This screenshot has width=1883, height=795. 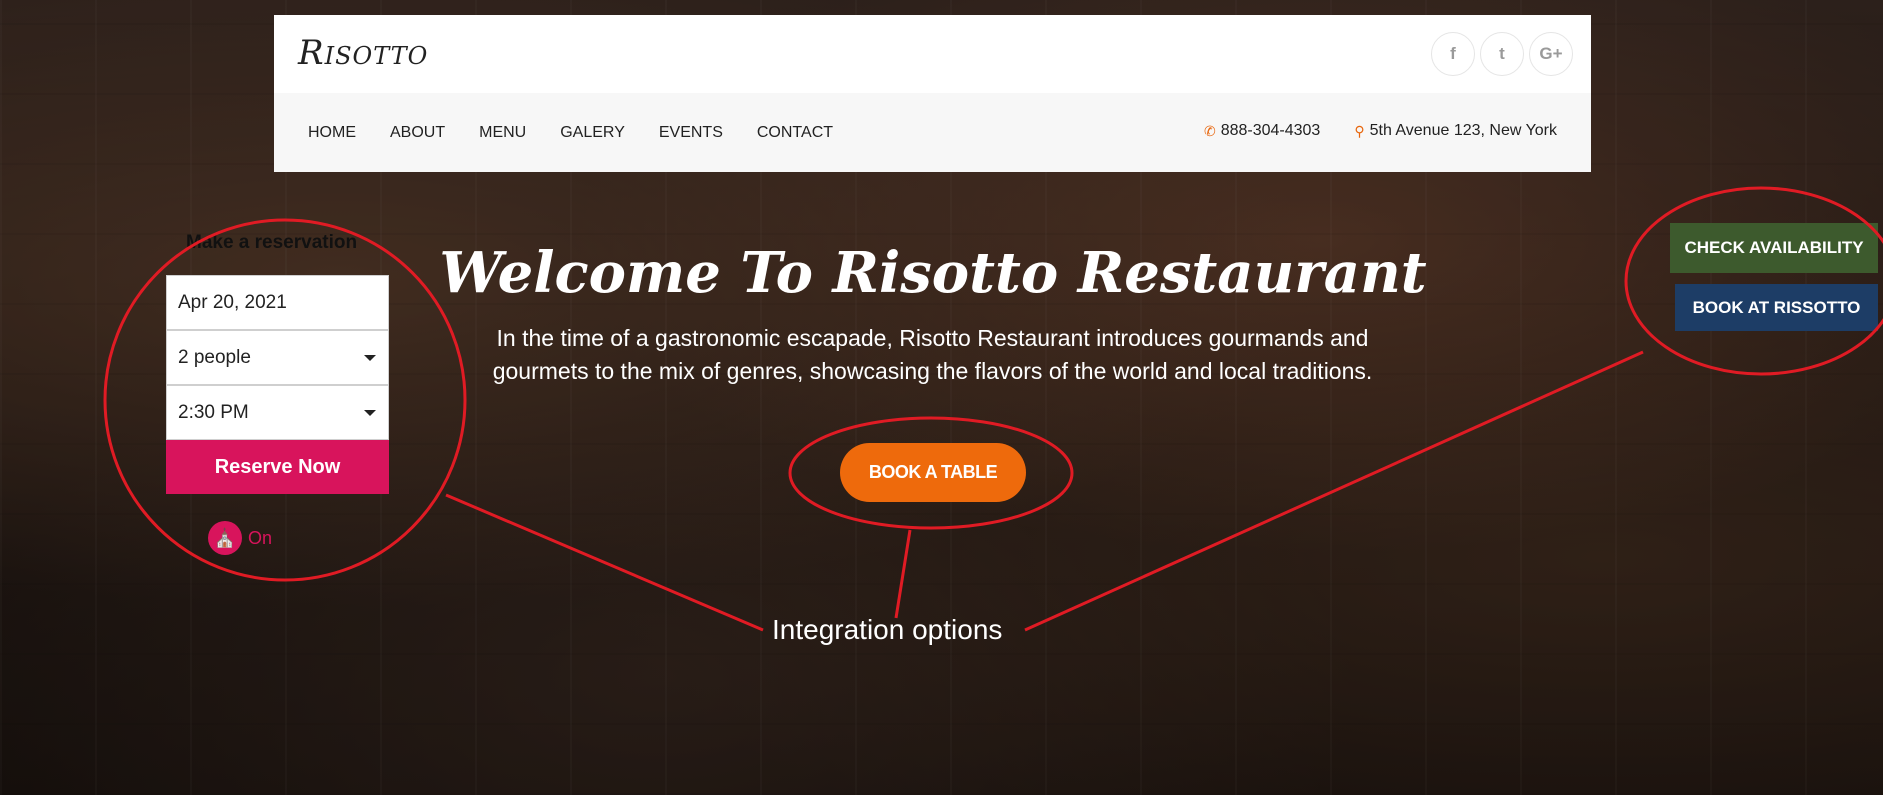 What do you see at coordinates (932, 54) in the screenshot?
I see `header-topbar: Risotto f t G+` at bounding box center [932, 54].